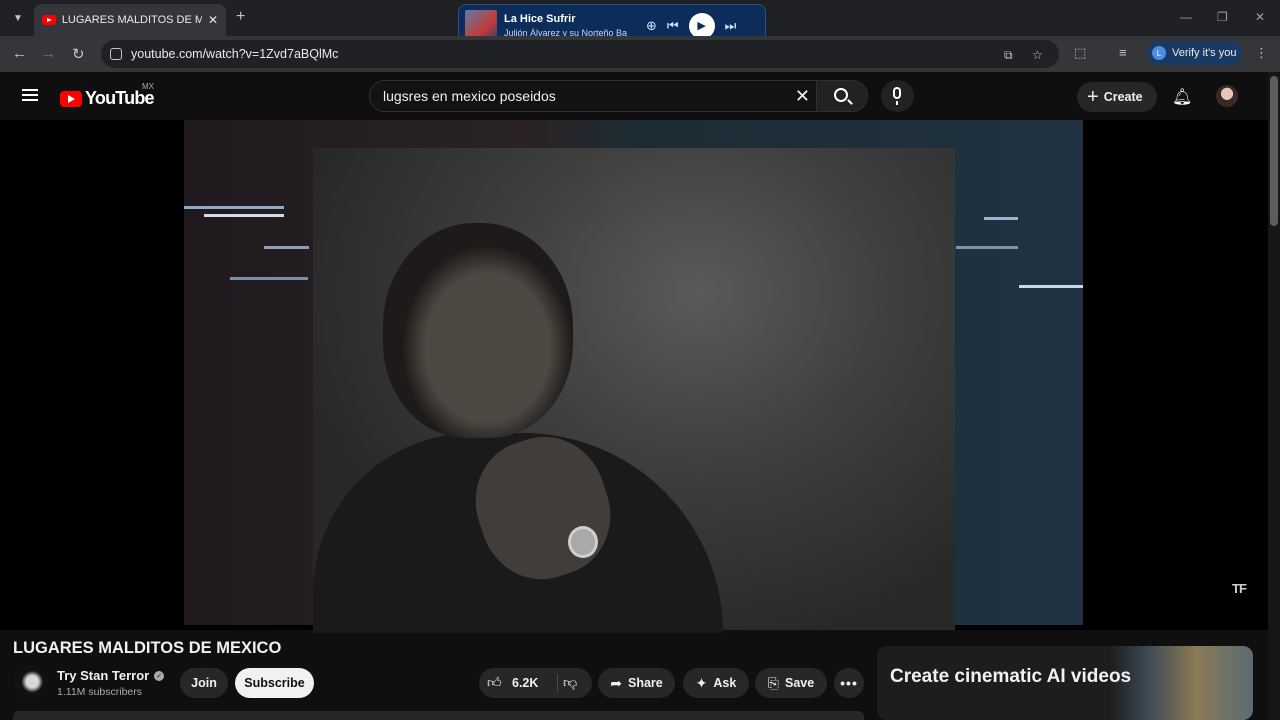 The image size is (1280, 720). What do you see at coordinates (148, 86) in the screenshot?
I see `country-code: MX` at bounding box center [148, 86].